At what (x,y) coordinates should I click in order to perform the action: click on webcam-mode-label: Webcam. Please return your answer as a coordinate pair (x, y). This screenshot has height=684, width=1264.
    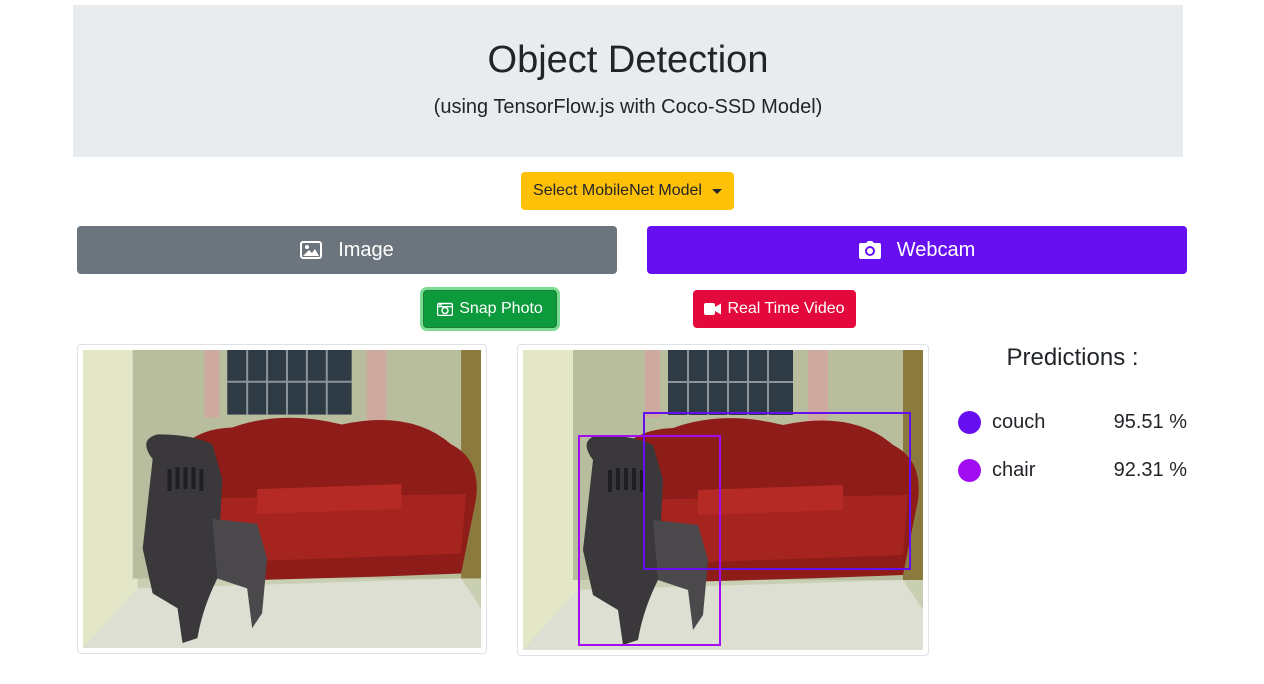
    Looking at the image, I should click on (936, 249).